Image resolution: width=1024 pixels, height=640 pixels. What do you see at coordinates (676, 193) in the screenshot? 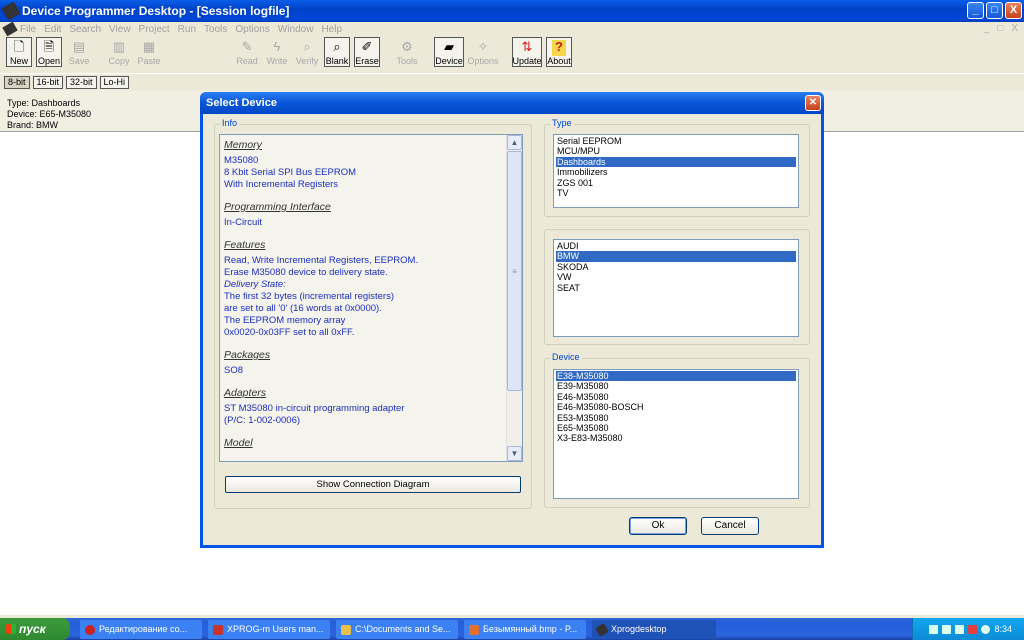
I see `type-item: TV` at bounding box center [676, 193].